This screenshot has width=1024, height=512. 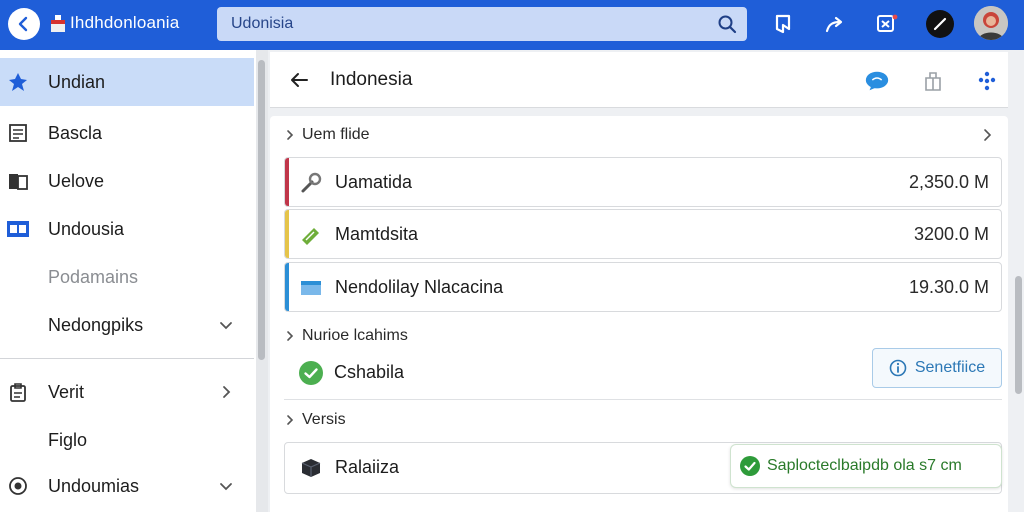 I want to click on back-button, so click(x=24, y=24).